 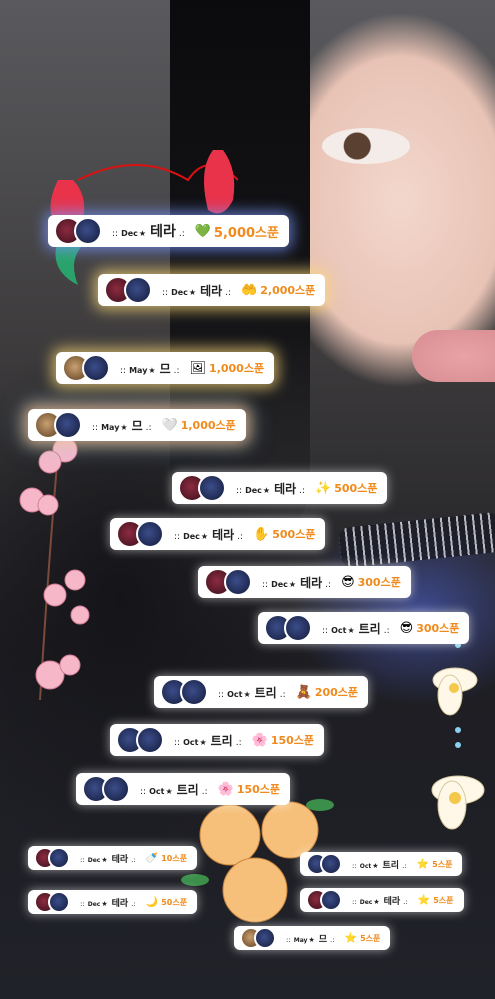 What do you see at coordinates (438, 628) in the screenshot?
I see `spoon-amount: 300스푼` at bounding box center [438, 628].